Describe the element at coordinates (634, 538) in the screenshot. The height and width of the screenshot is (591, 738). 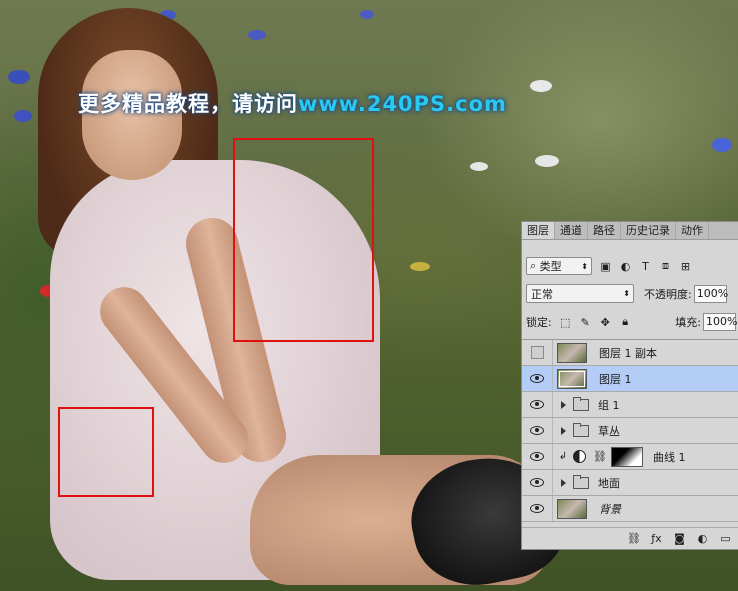
I see `link-layers-icon: ⛓︎` at that location.